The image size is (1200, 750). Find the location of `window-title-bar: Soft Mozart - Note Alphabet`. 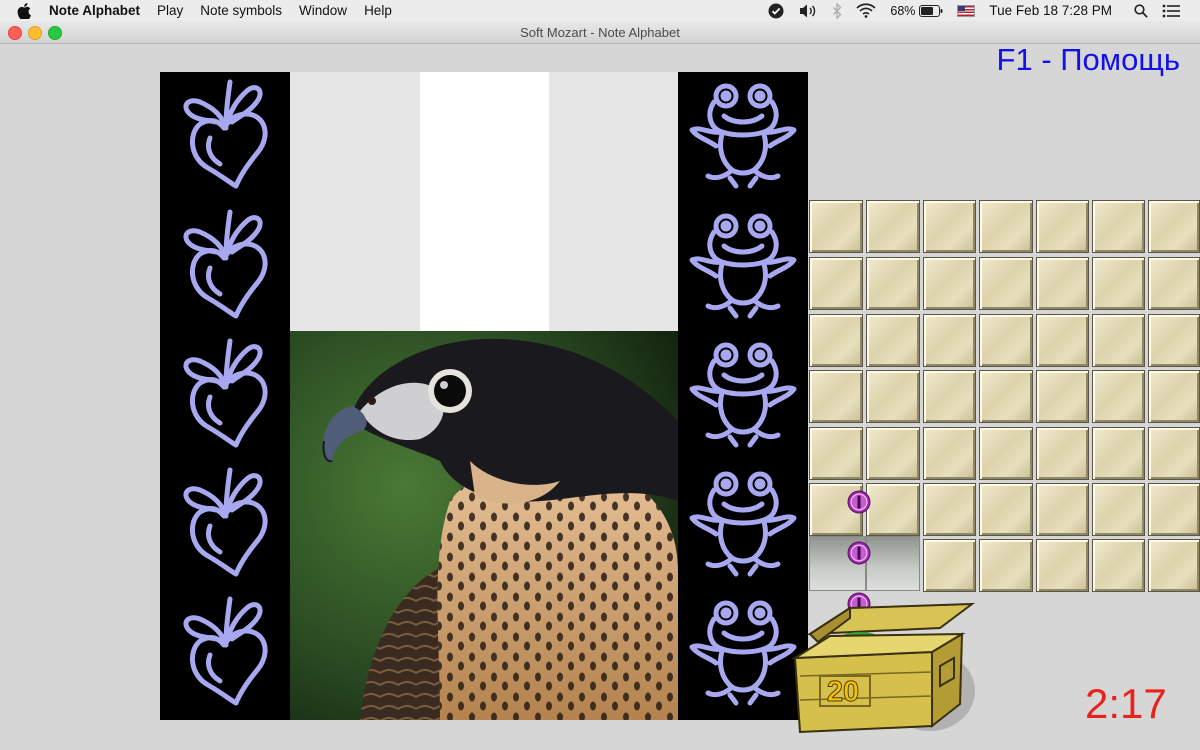

window-title-bar: Soft Mozart - Note Alphabet is located at coordinates (600, 32).